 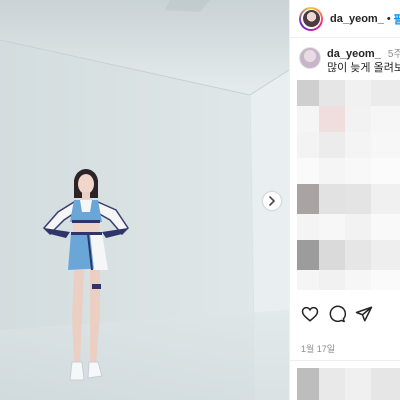 What do you see at coordinates (397, 19) in the screenshot?
I see `follow-button: 팔로` at bounding box center [397, 19].